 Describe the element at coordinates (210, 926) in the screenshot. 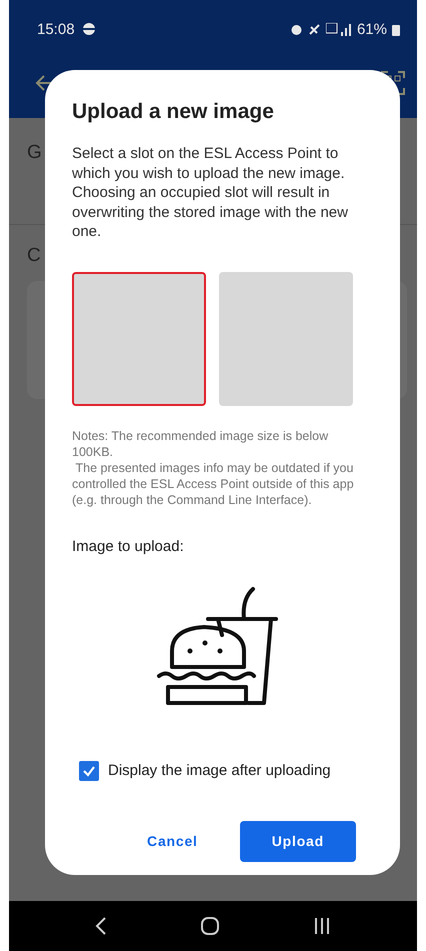

I see `home-icon` at that location.